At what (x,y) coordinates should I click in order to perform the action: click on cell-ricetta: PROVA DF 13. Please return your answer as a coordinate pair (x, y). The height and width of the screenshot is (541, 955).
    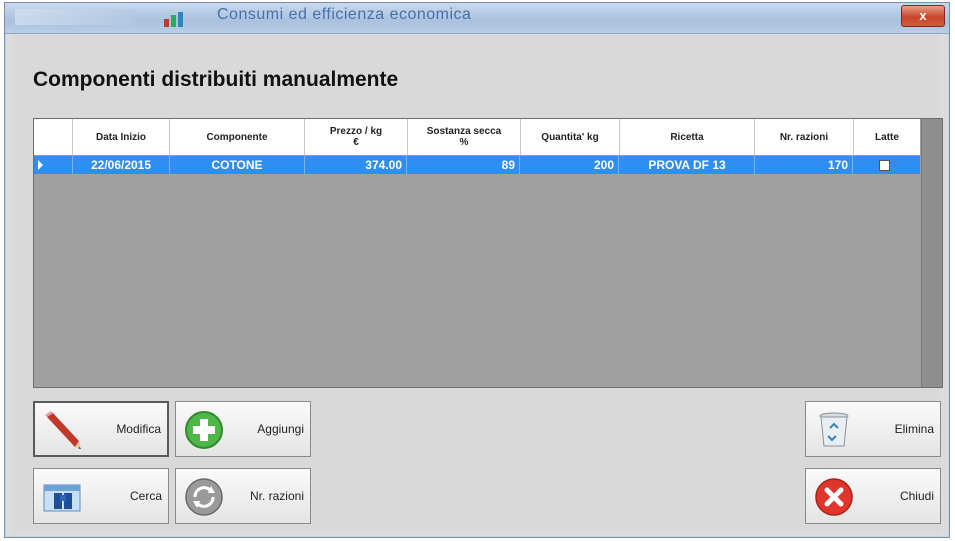
    Looking at the image, I should click on (687, 165).